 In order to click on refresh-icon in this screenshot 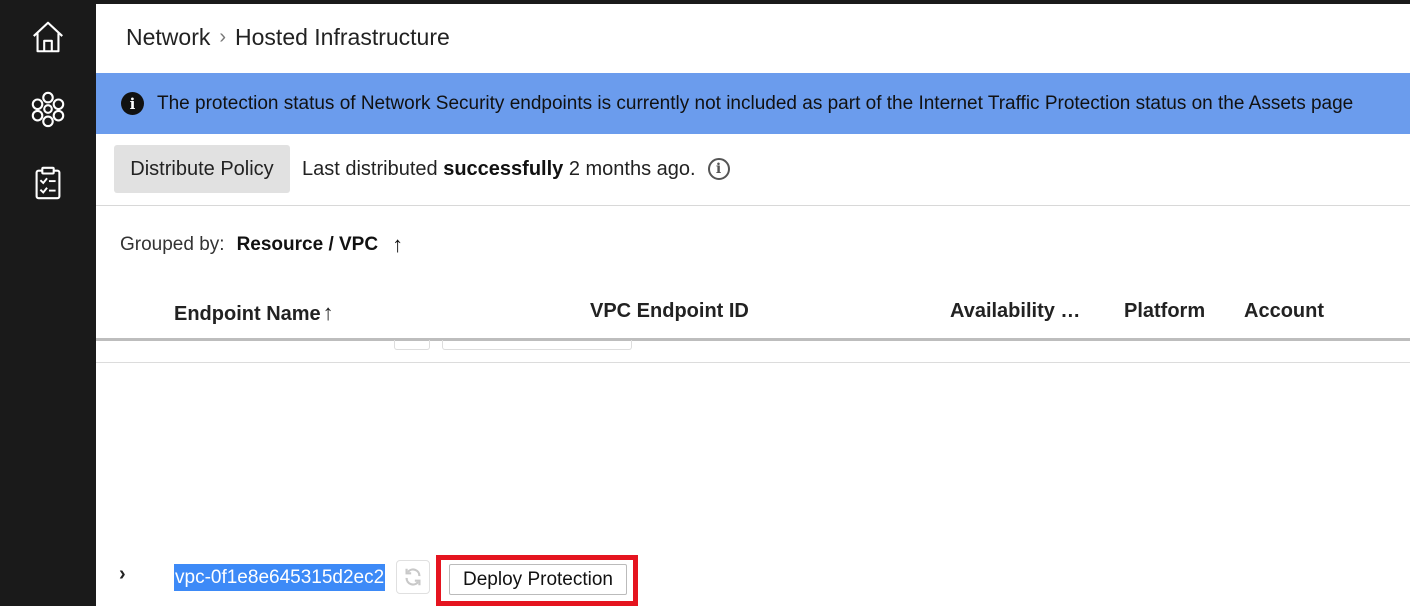, I will do `click(413, 577)`.